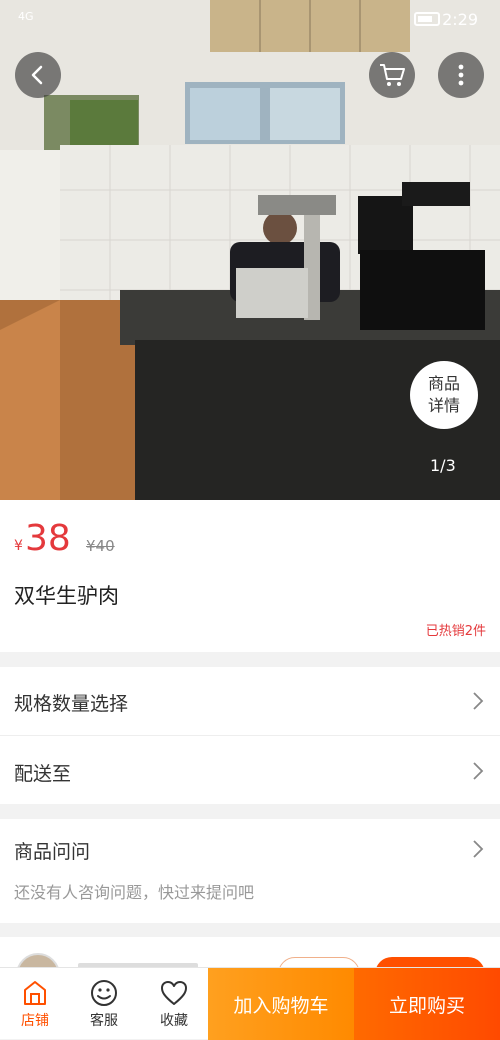  What do you see at coordinates (35, 993) in the screenshot?
I see `store-icon` at bounding box center [35, 993].